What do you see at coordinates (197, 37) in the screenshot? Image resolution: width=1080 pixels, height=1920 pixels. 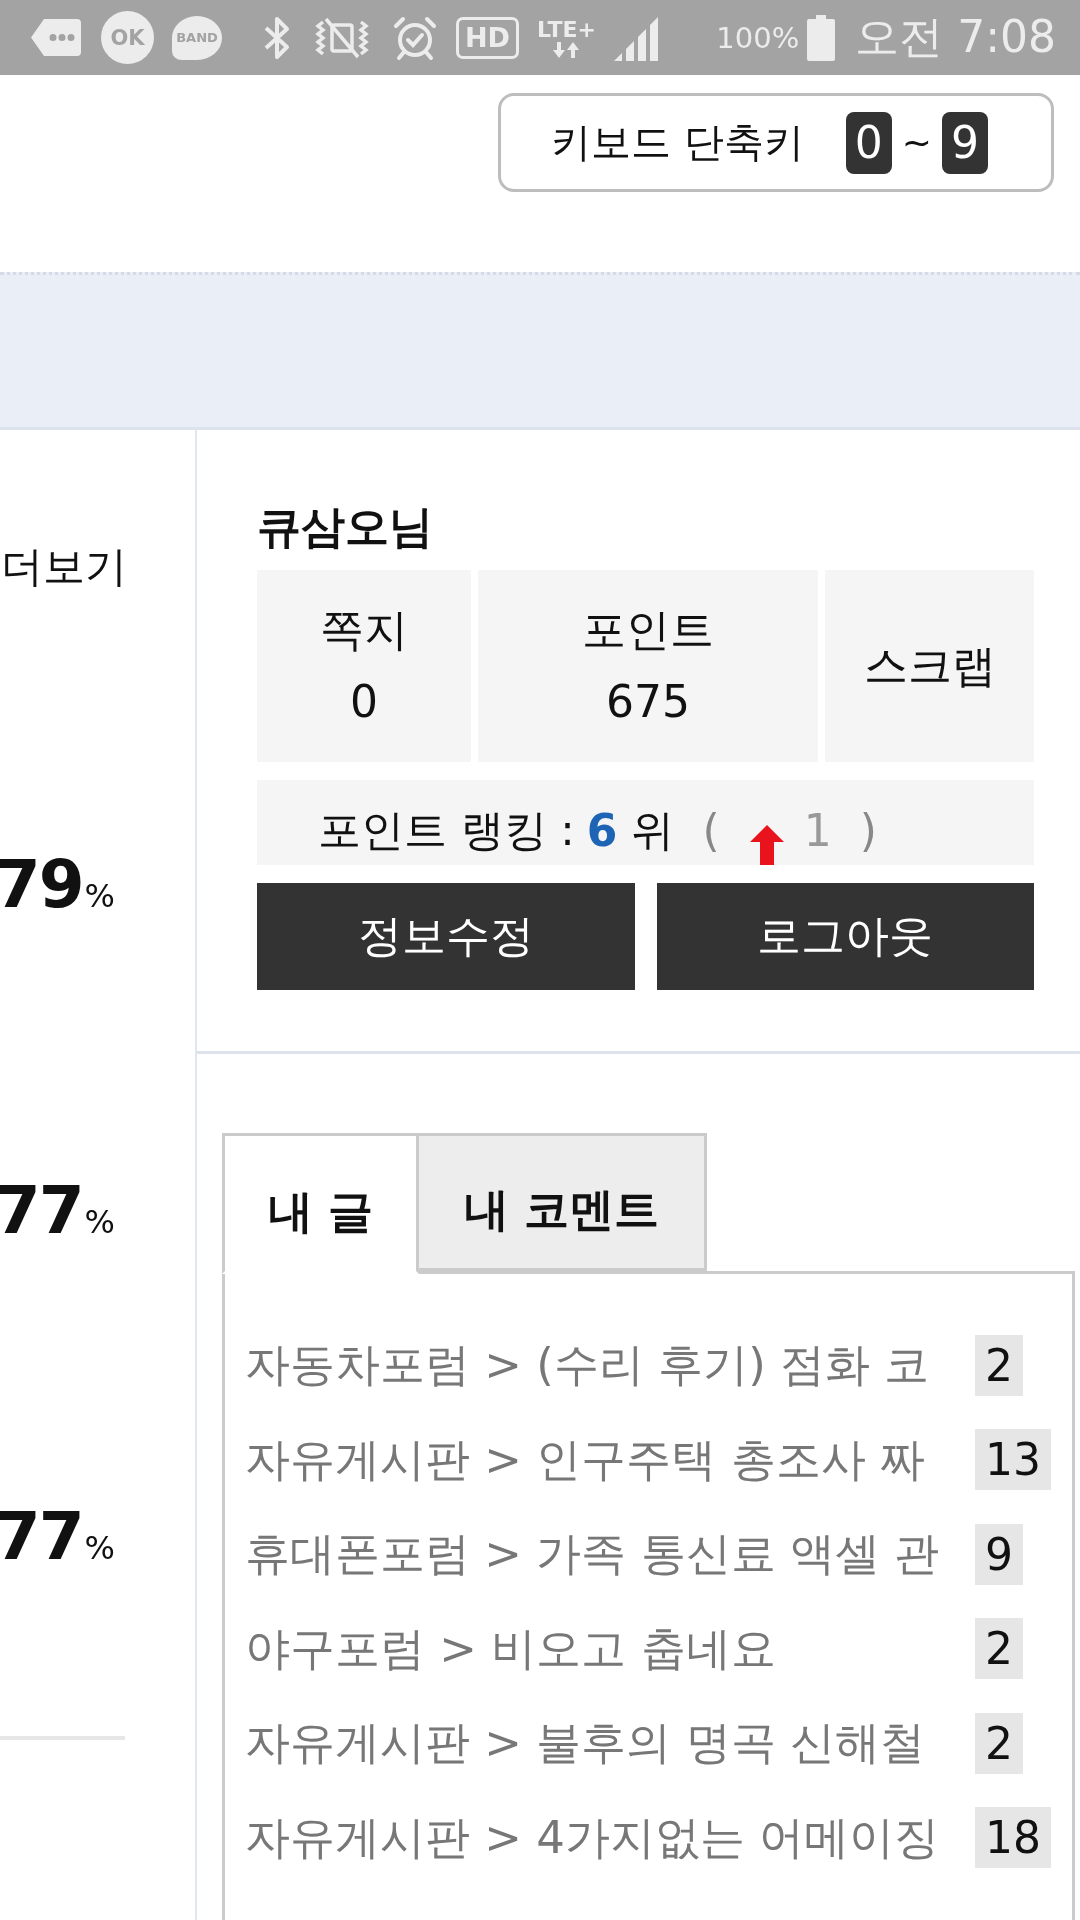 I see `band-logo: BAND` at bounding box center [197, 37].